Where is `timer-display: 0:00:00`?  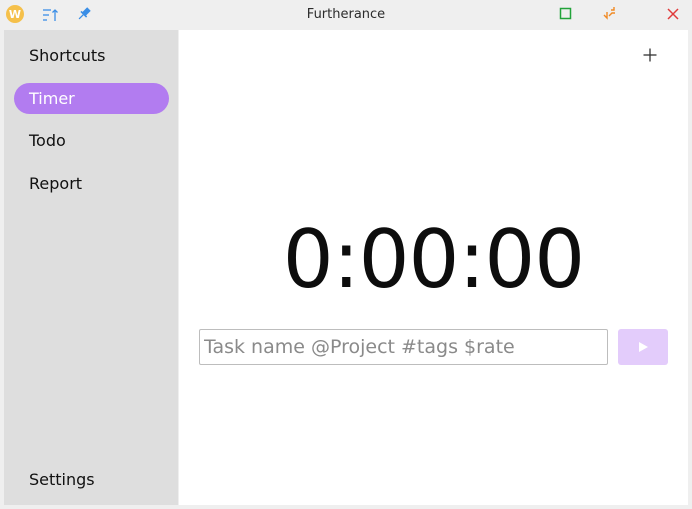 timer-display: 0:00:00 is located at coordinates (433, 259).